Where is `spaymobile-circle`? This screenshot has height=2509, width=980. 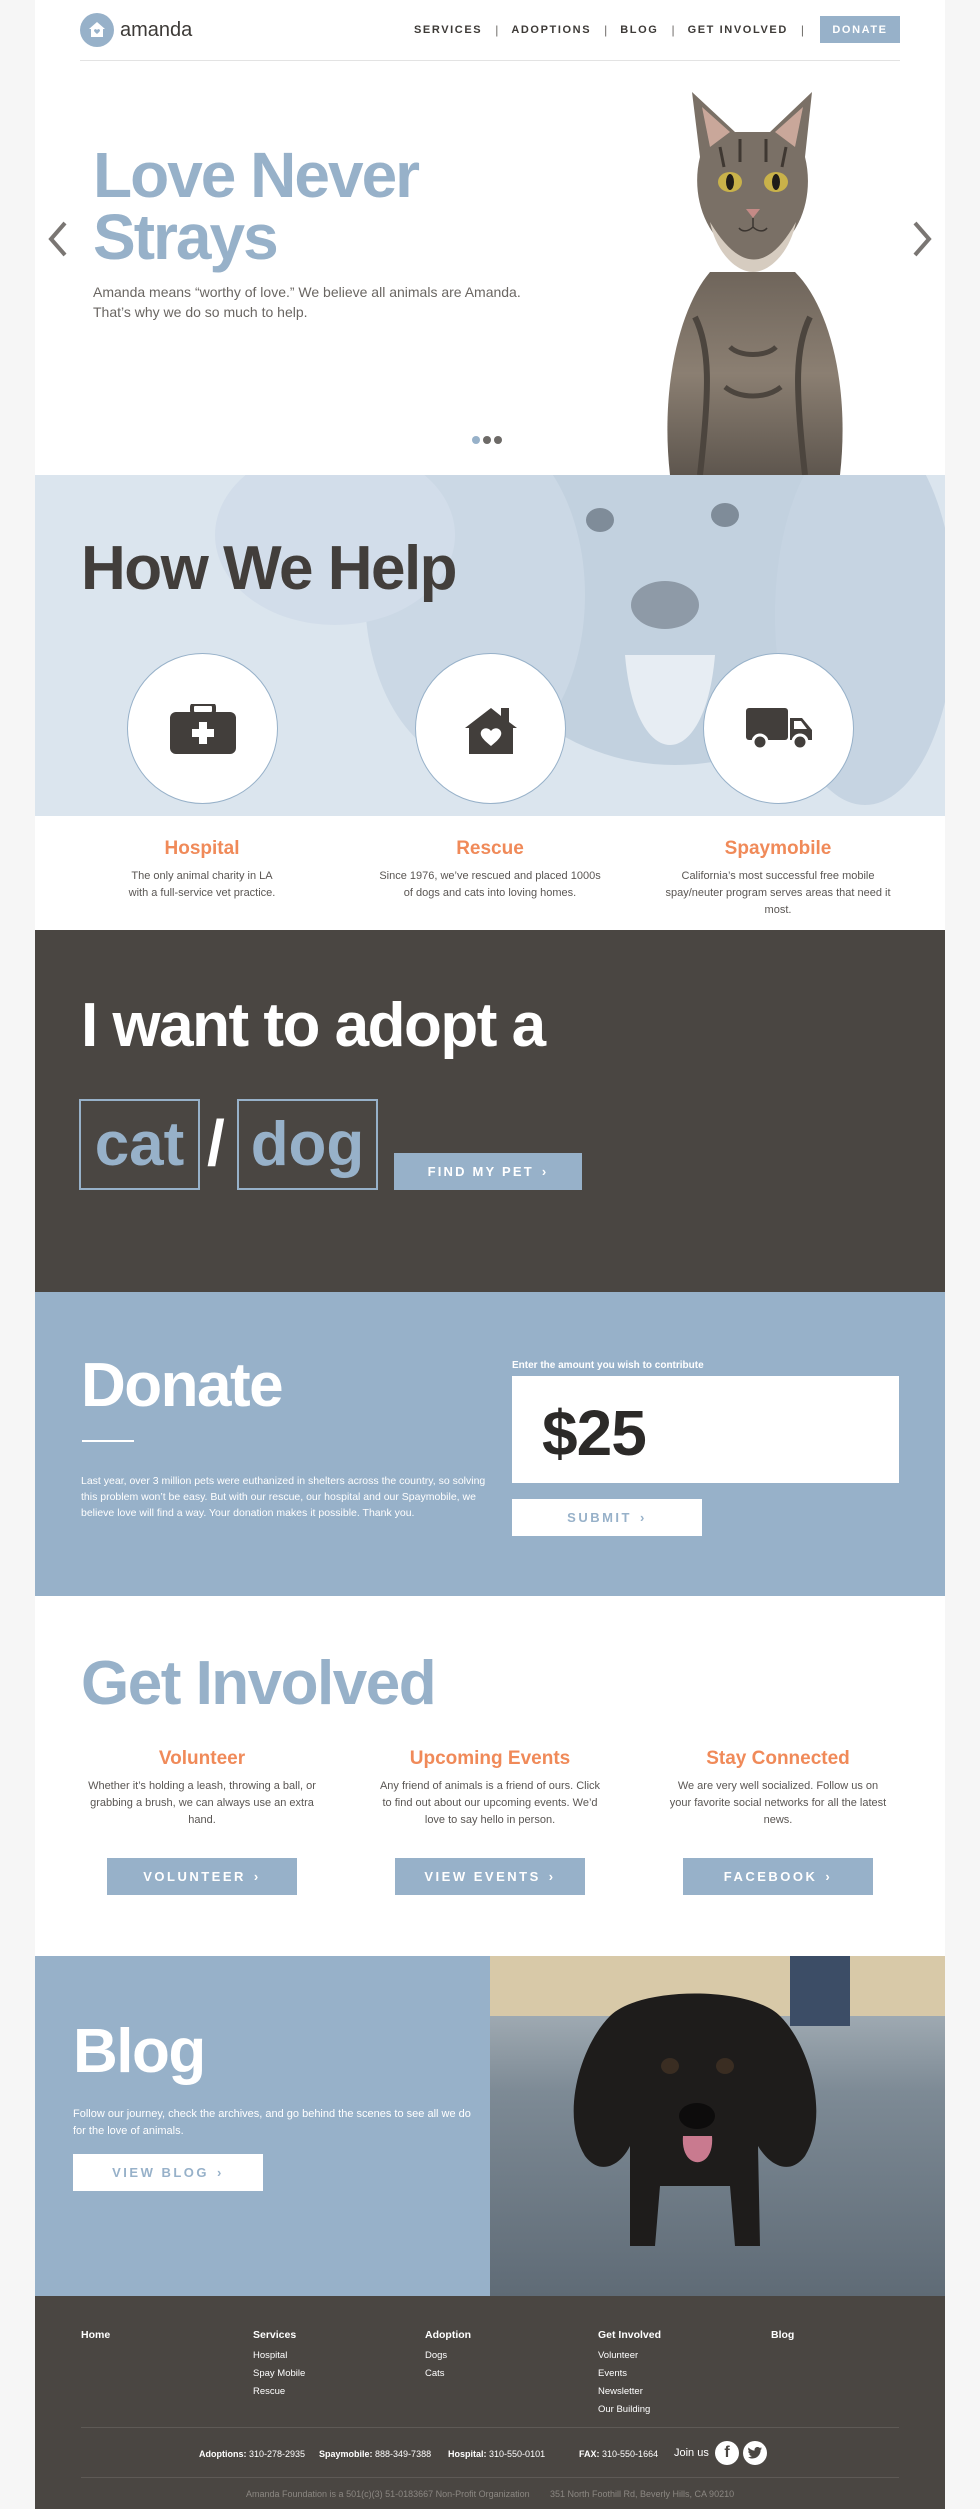
spaymobile-circle is located at coordinates (778, 728).